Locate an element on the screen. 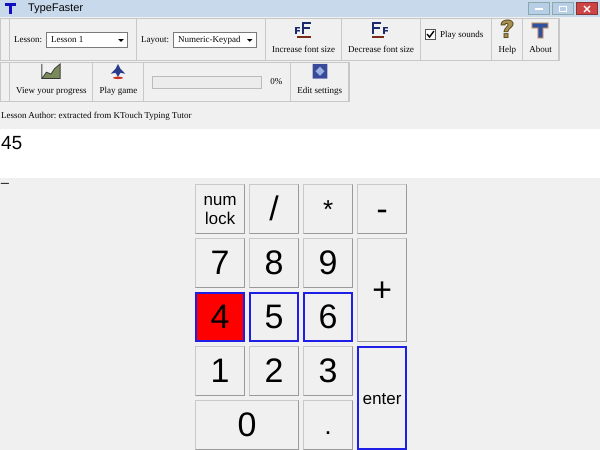 The image size is (600, 450). keypad-key: enter is located at coordinates (382, 398).